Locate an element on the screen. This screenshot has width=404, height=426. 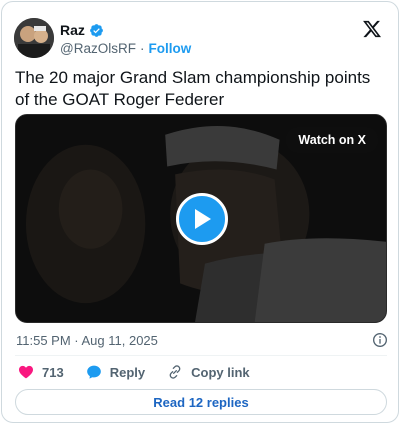
follow-button: Follow is located at coordinates (169, 48).